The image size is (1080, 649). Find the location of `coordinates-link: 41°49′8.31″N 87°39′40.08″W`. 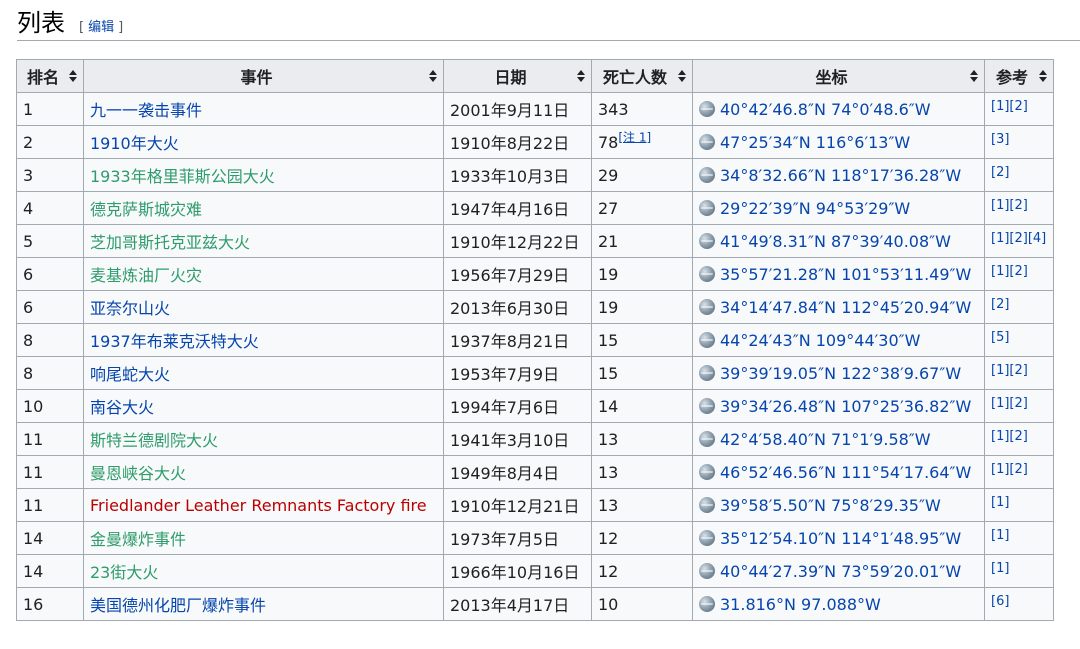

coordinates-link: 41°49′8.31″N 87°39′40.08″W is located at coordinates (835, 241).